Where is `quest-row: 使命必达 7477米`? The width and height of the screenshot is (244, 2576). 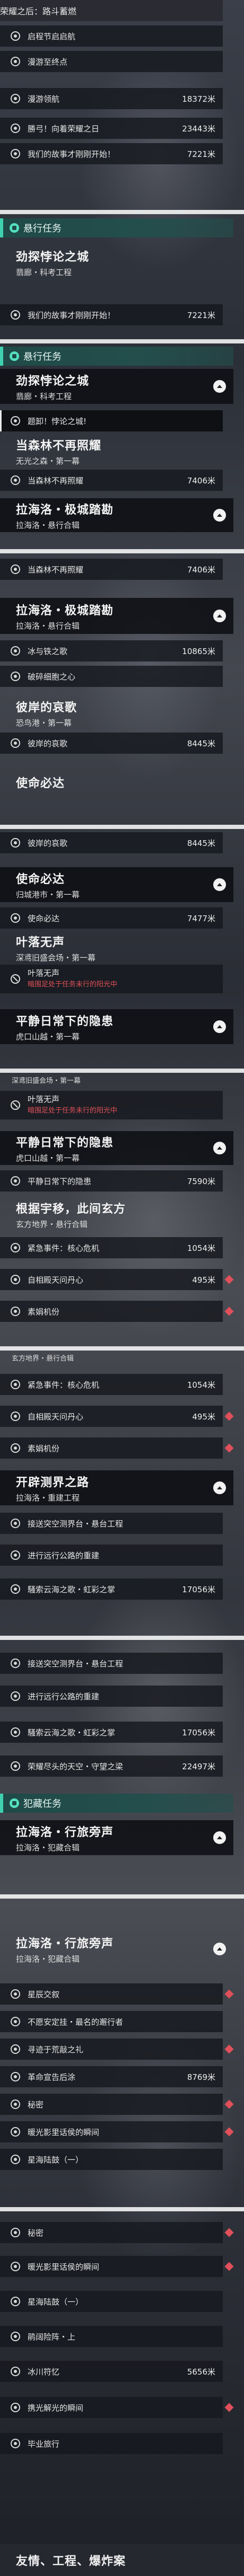 quest-row: 使命必达 7477米 is located at coordinates (112, 918).